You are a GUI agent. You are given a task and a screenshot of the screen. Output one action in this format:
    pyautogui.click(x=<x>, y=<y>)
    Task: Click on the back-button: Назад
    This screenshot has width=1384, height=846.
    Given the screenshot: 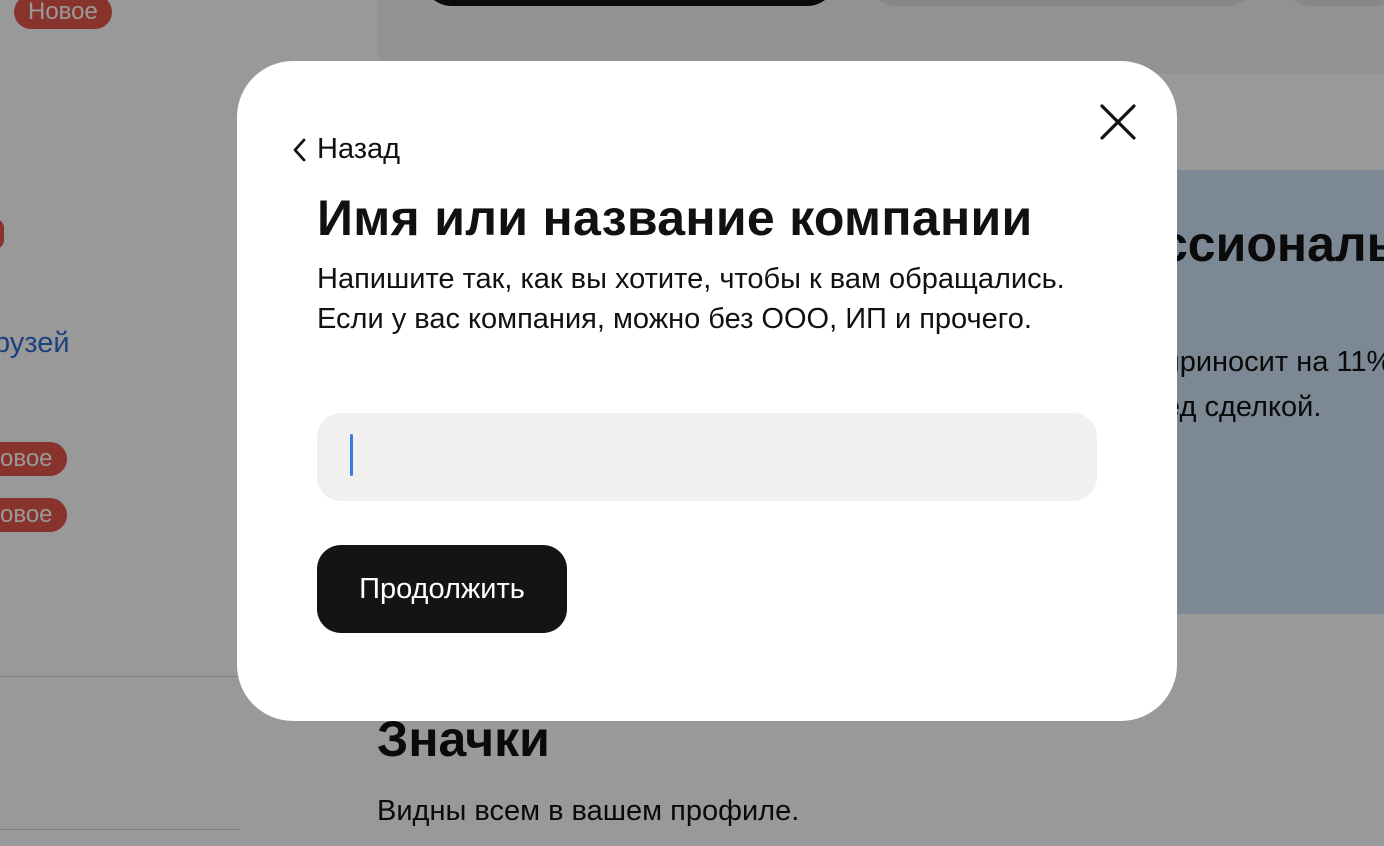 What is the action you would take?
    pyautogui.click(x=345, y=149)
    